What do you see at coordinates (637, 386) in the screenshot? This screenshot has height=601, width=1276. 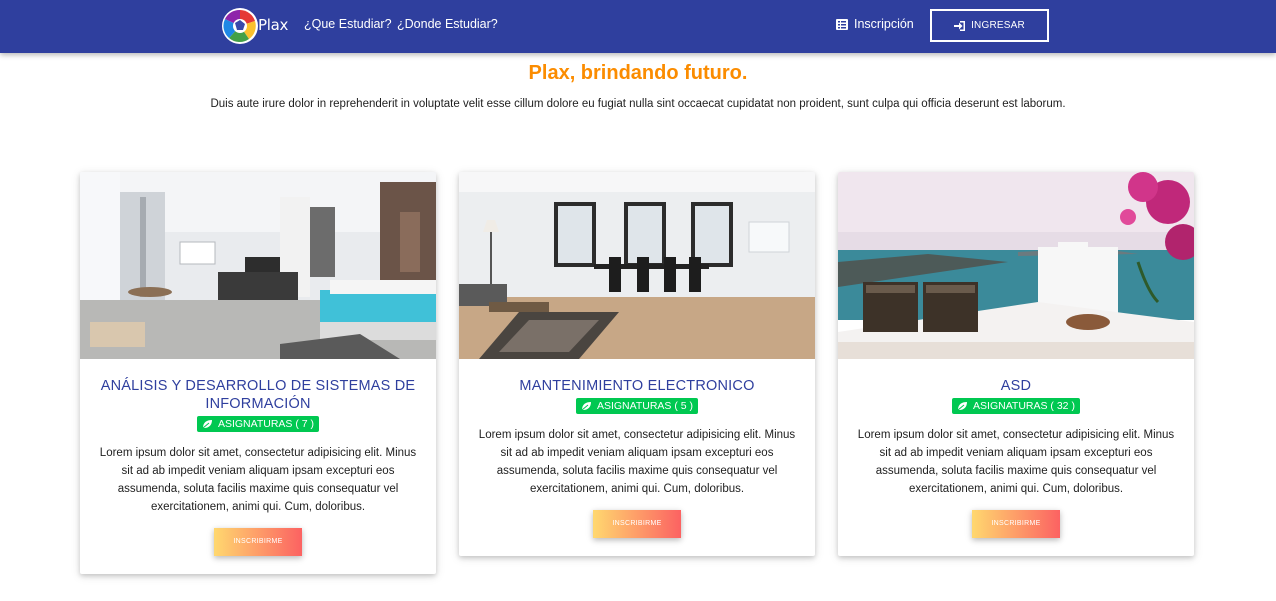 I see `course-title: MANTENIMIENTO ELECTRONICO` at bounding box center [637, 386].